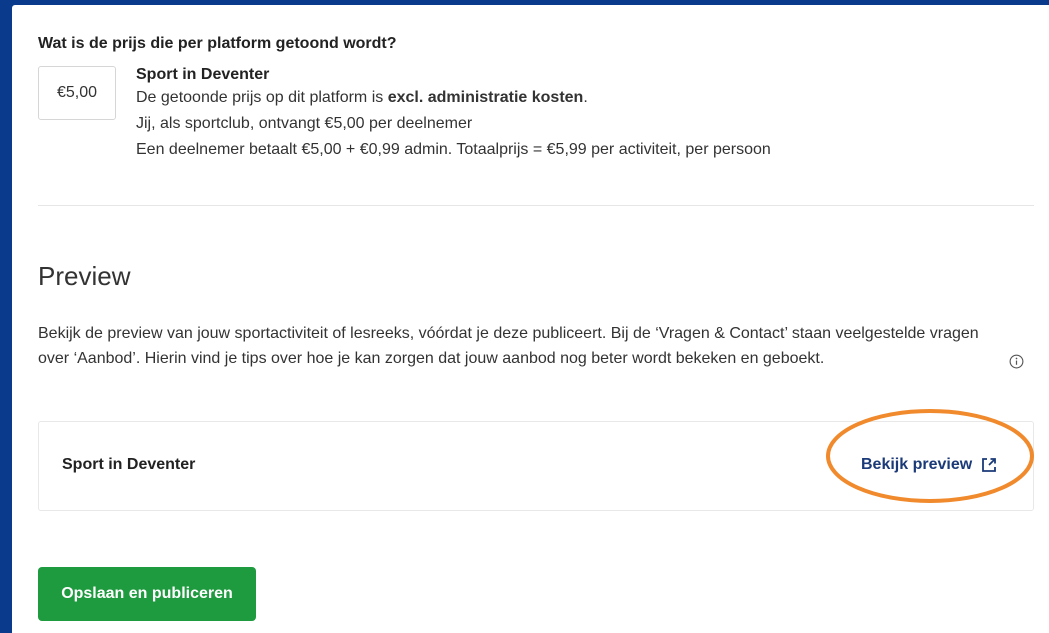  I want to click on external-link-icon, so click(989, 465).